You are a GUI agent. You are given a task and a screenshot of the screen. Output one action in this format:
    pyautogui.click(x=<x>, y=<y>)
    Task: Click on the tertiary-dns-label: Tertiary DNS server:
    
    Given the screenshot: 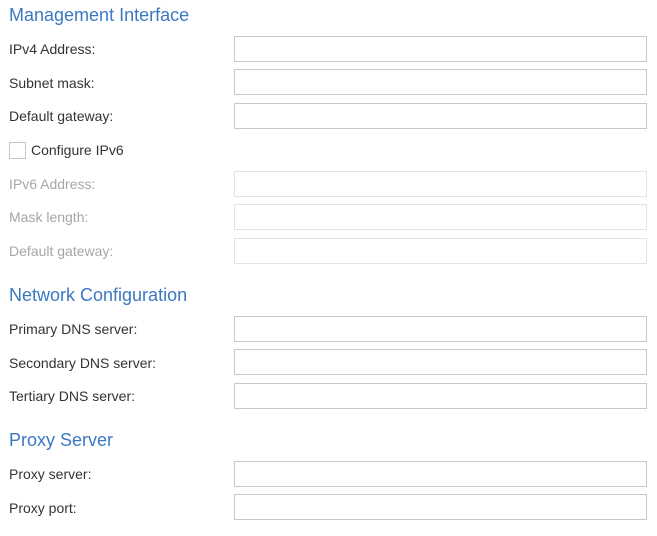 What is the action you would take?
    pyautogui.click(x=72, y=396)
    